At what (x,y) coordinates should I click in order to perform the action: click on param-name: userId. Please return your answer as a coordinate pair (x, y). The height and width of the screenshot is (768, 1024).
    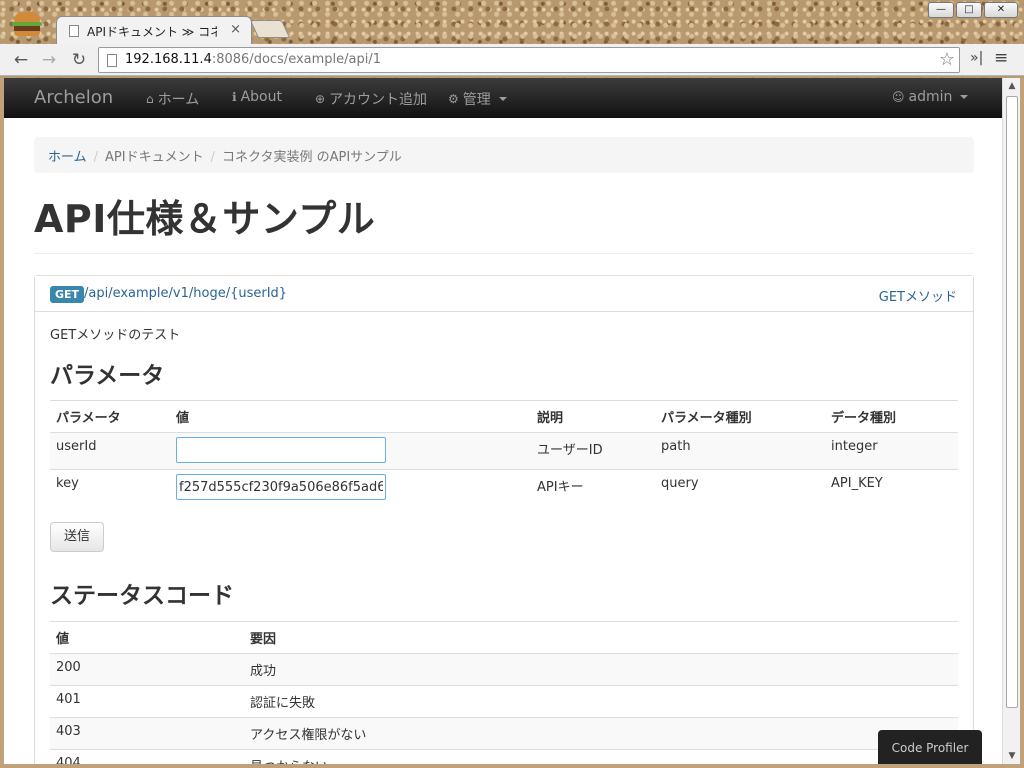
    Looking at the image, I should click on (110, 451).